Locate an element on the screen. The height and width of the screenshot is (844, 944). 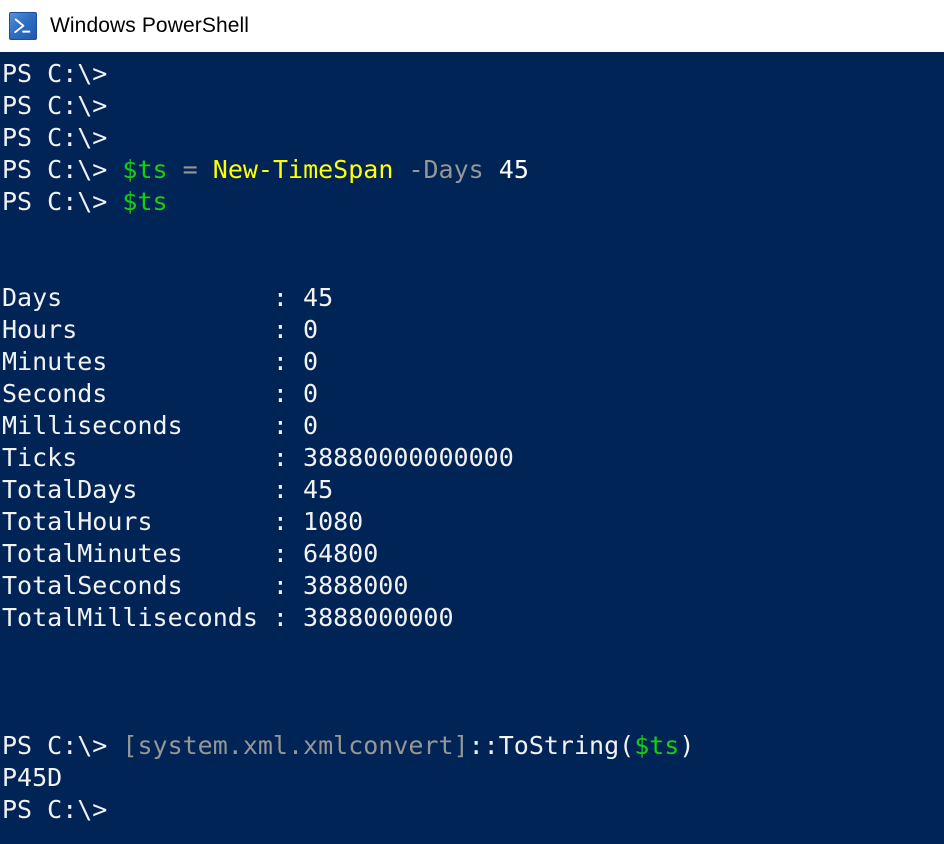
console-line: TotalSeconds : 3888000 is located at coordinates (473, 586).